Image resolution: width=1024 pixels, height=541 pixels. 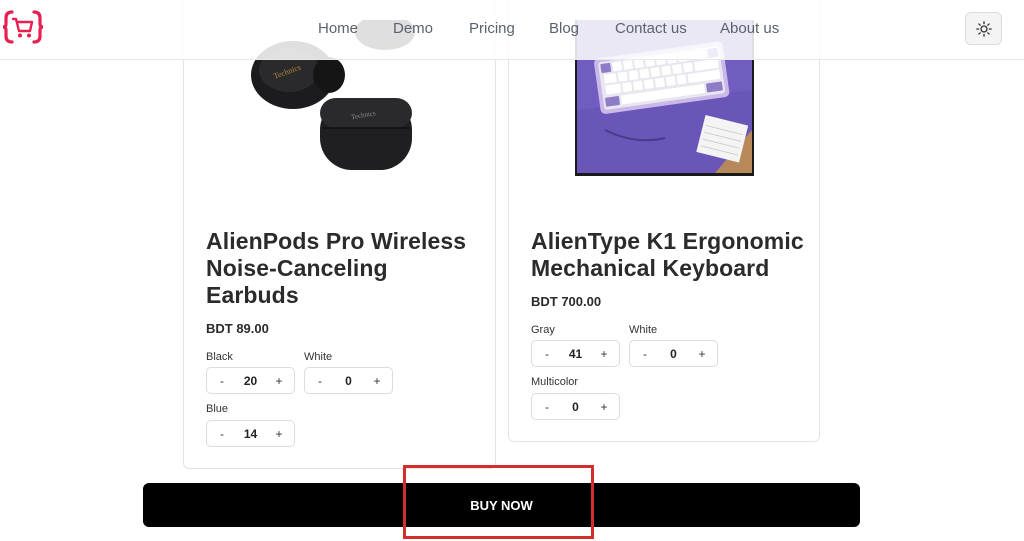 I want to click on variant-label-blue: Blue, so click(x=217, y=409).